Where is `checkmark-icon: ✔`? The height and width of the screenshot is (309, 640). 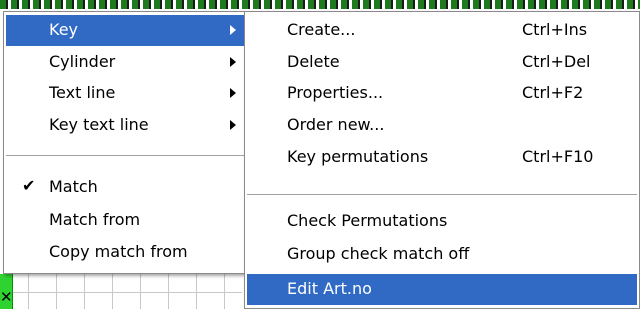
checkmark-icon: ✔ is located at coordinates (29, 185).